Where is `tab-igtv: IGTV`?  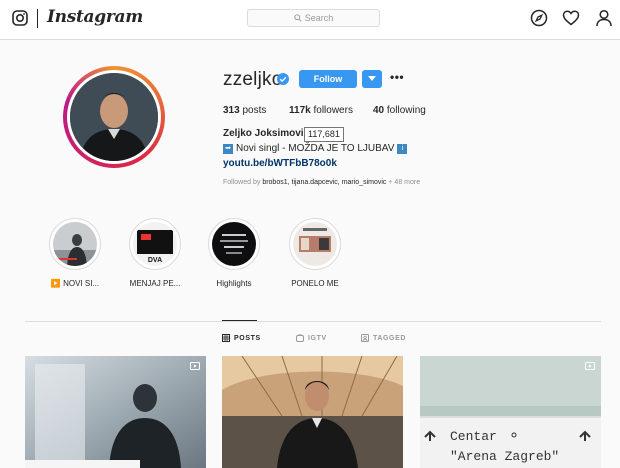
tab-igtv: IGTV is located at coordinates (311, 338).